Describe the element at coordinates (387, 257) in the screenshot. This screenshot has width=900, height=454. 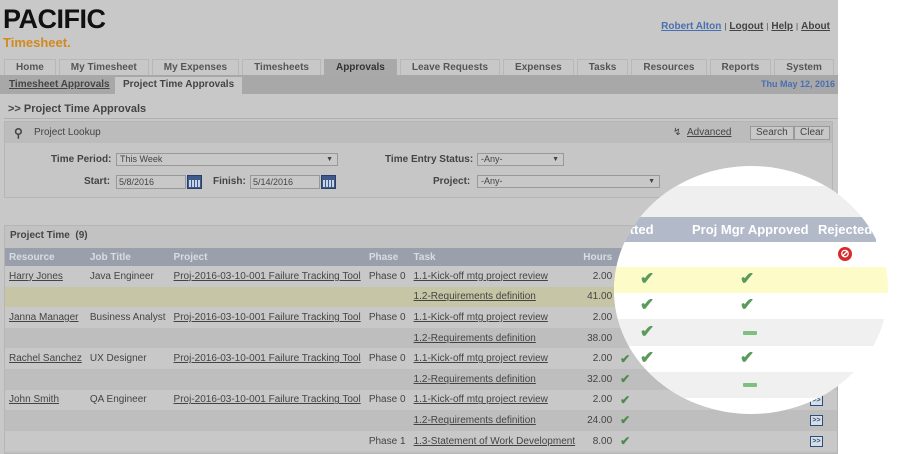
I see `column-header: Phase` at that location.